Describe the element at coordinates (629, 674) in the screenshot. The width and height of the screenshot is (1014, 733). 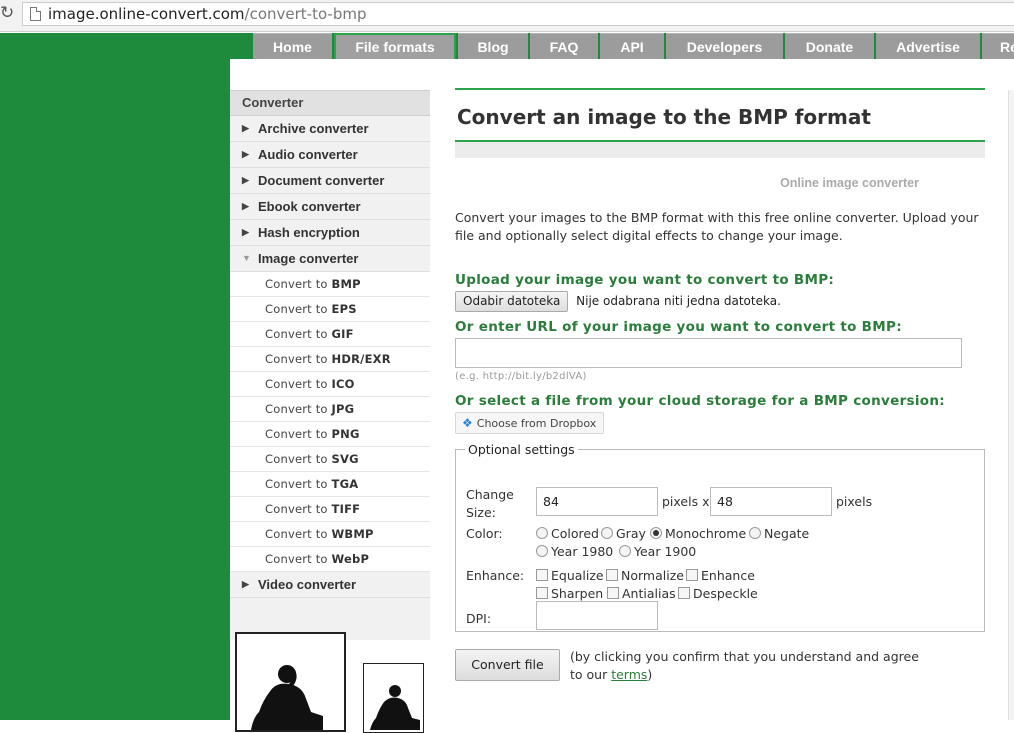
I see `terms-link: terms` at that location.